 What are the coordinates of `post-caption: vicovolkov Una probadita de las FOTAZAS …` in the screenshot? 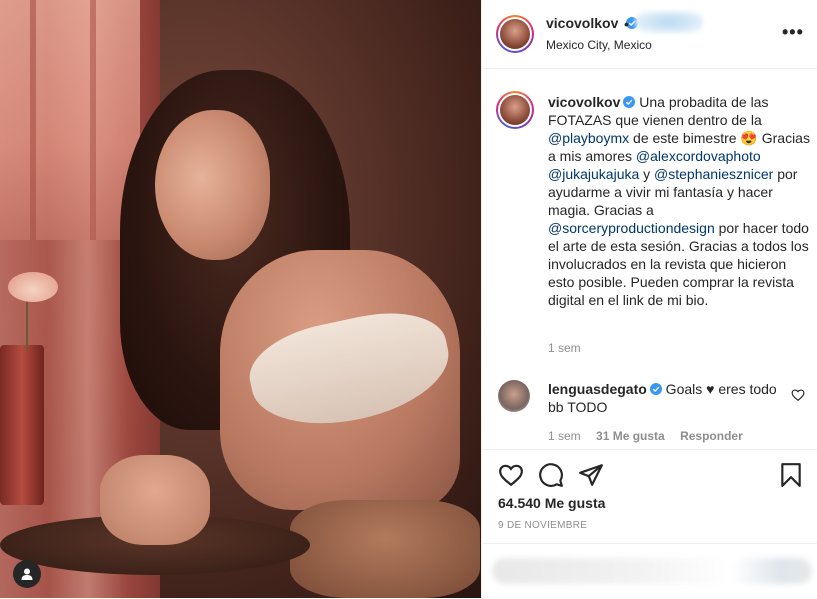 It's located at (679, 201).